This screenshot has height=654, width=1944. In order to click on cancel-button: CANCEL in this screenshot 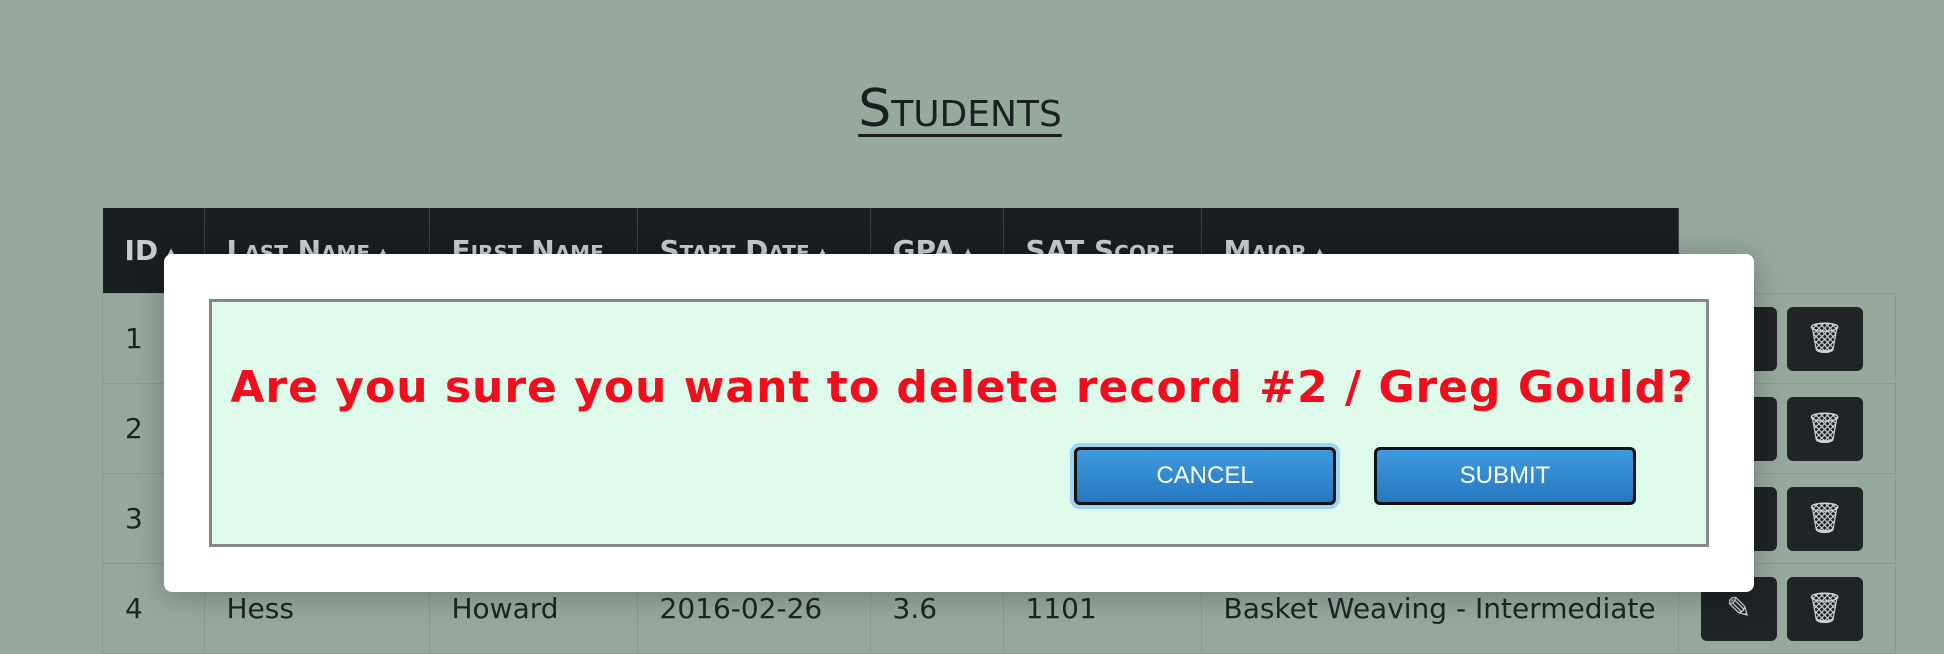, I will do `click(1205, 476)`.